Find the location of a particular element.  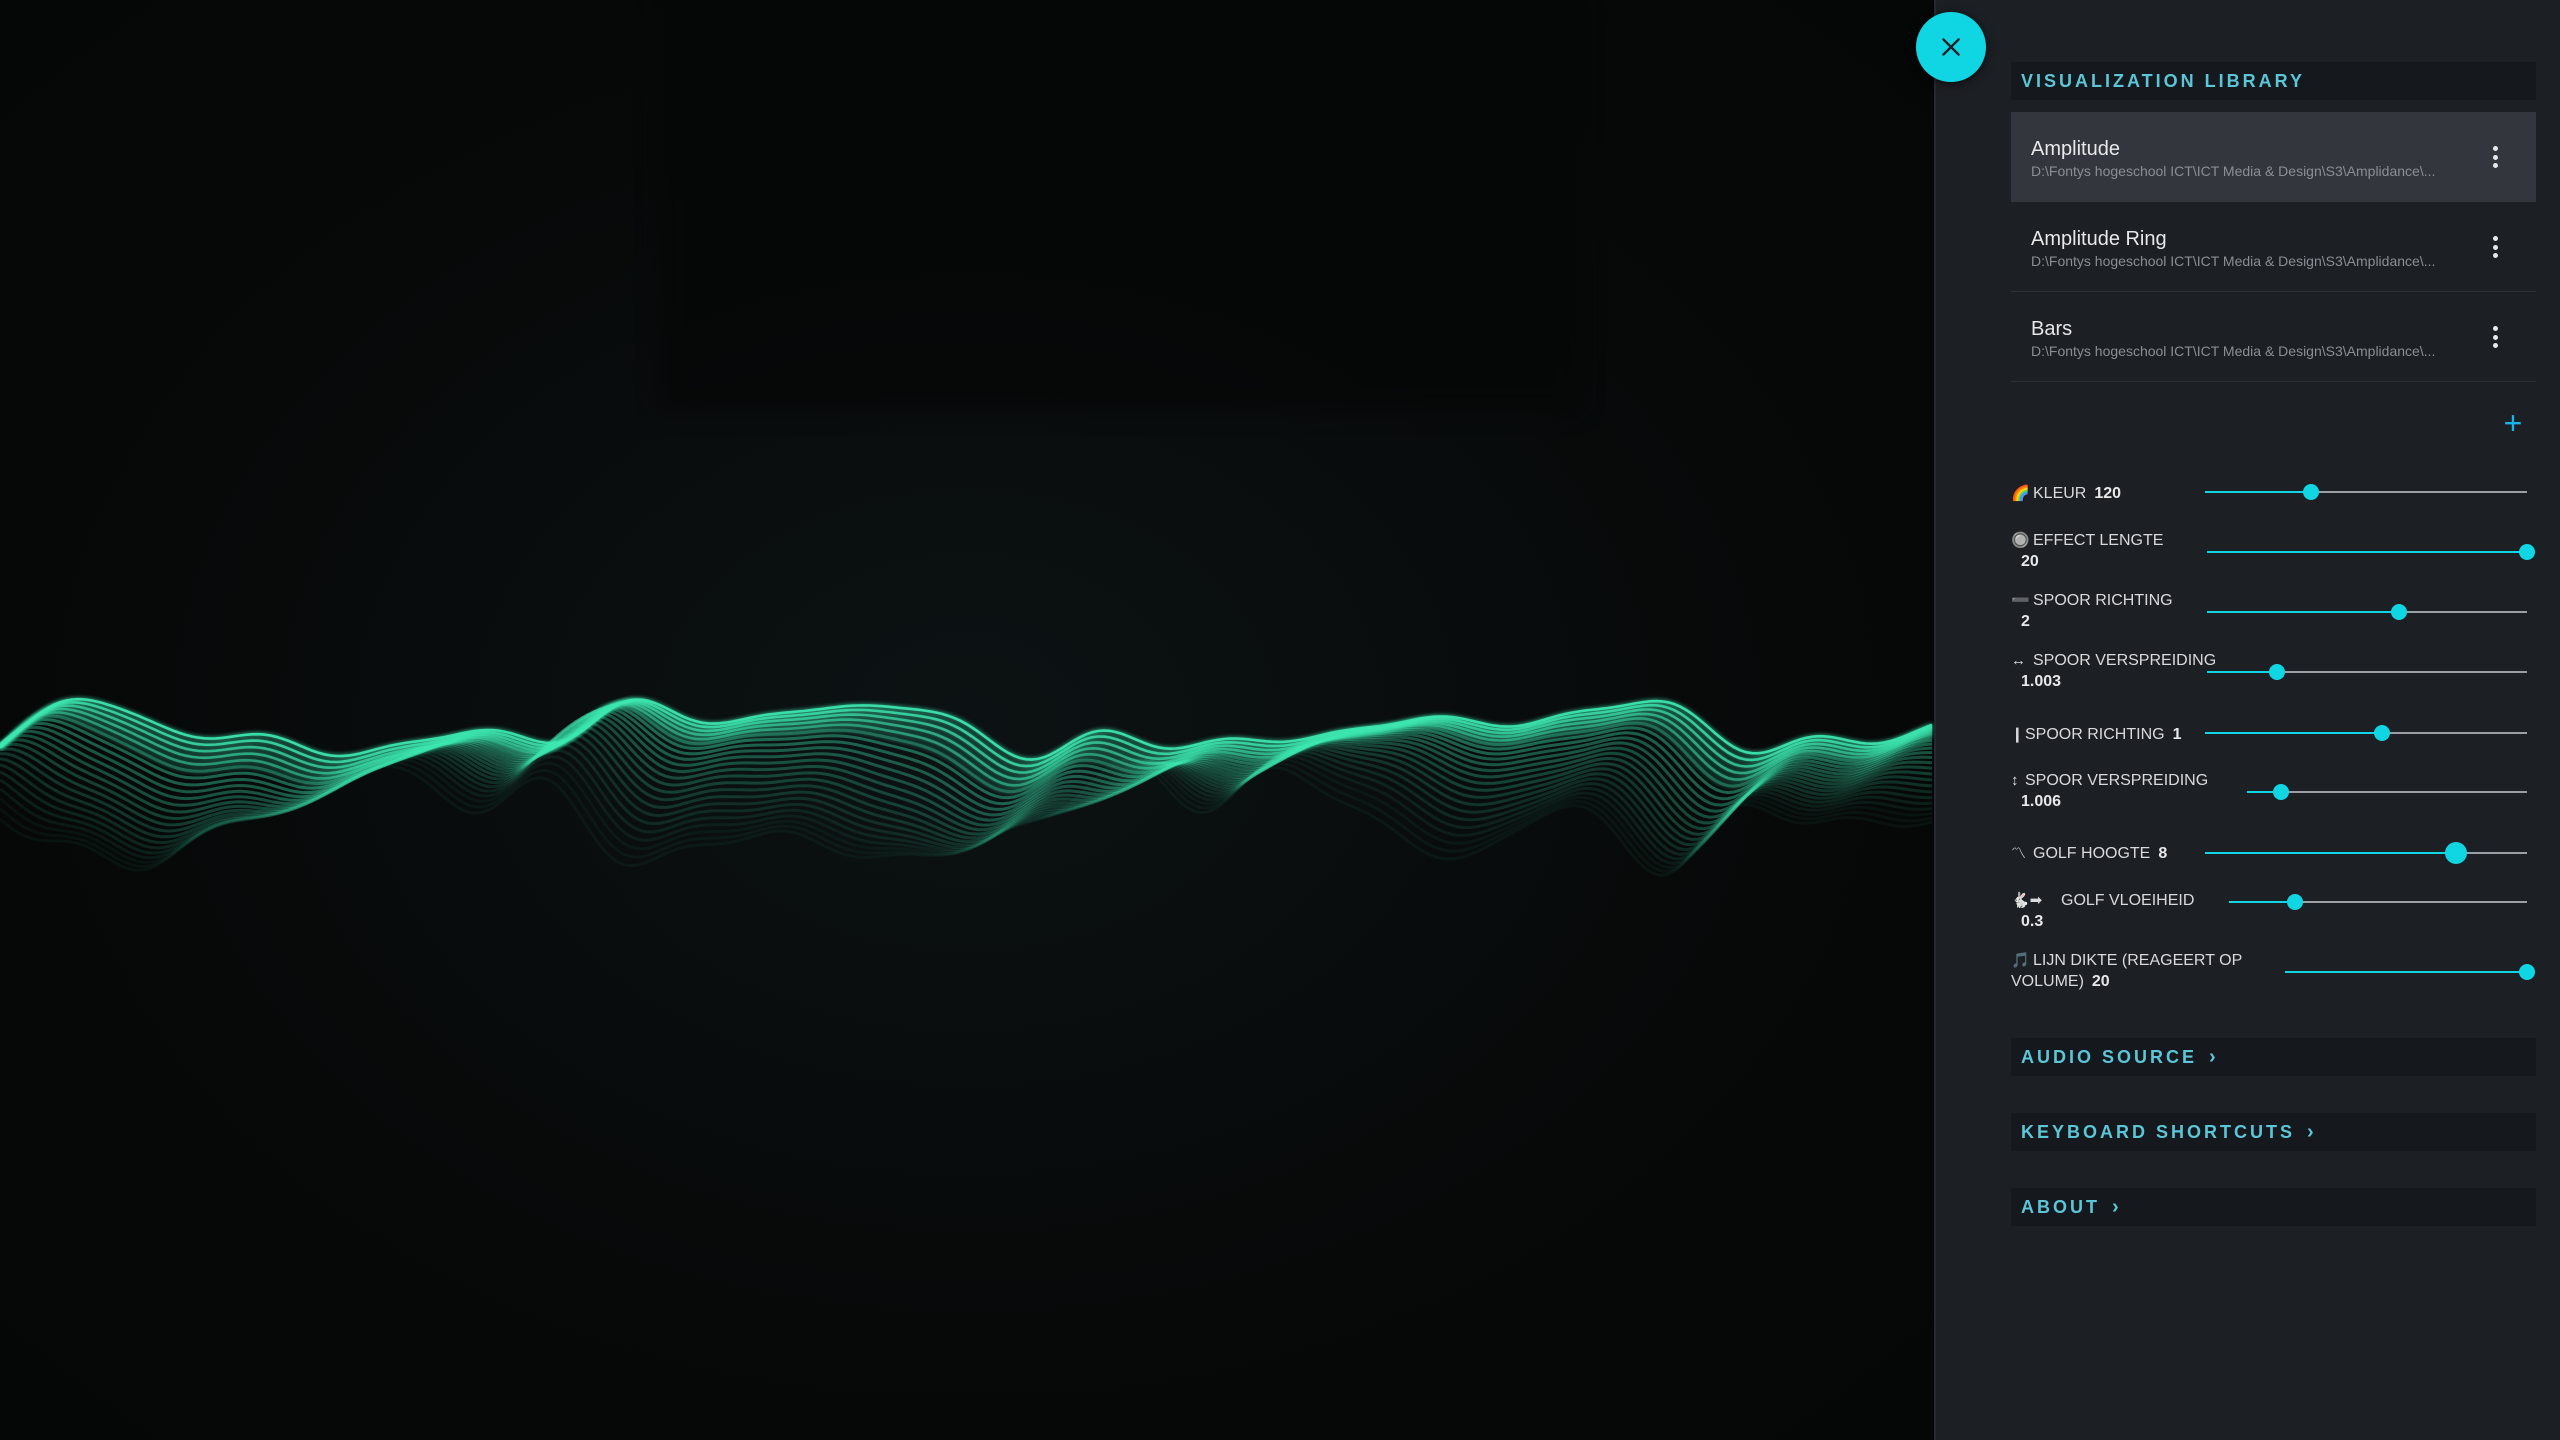

spoor-verspreiding-x-slider is located at coordinates (2367, 672).